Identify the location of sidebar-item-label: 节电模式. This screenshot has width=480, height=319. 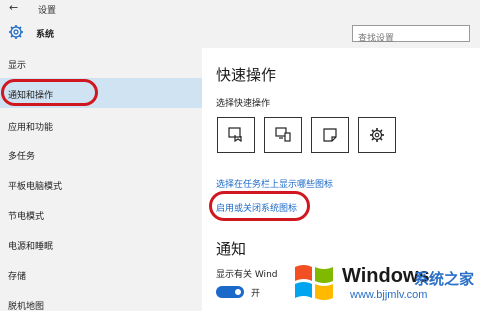
(26, 217).